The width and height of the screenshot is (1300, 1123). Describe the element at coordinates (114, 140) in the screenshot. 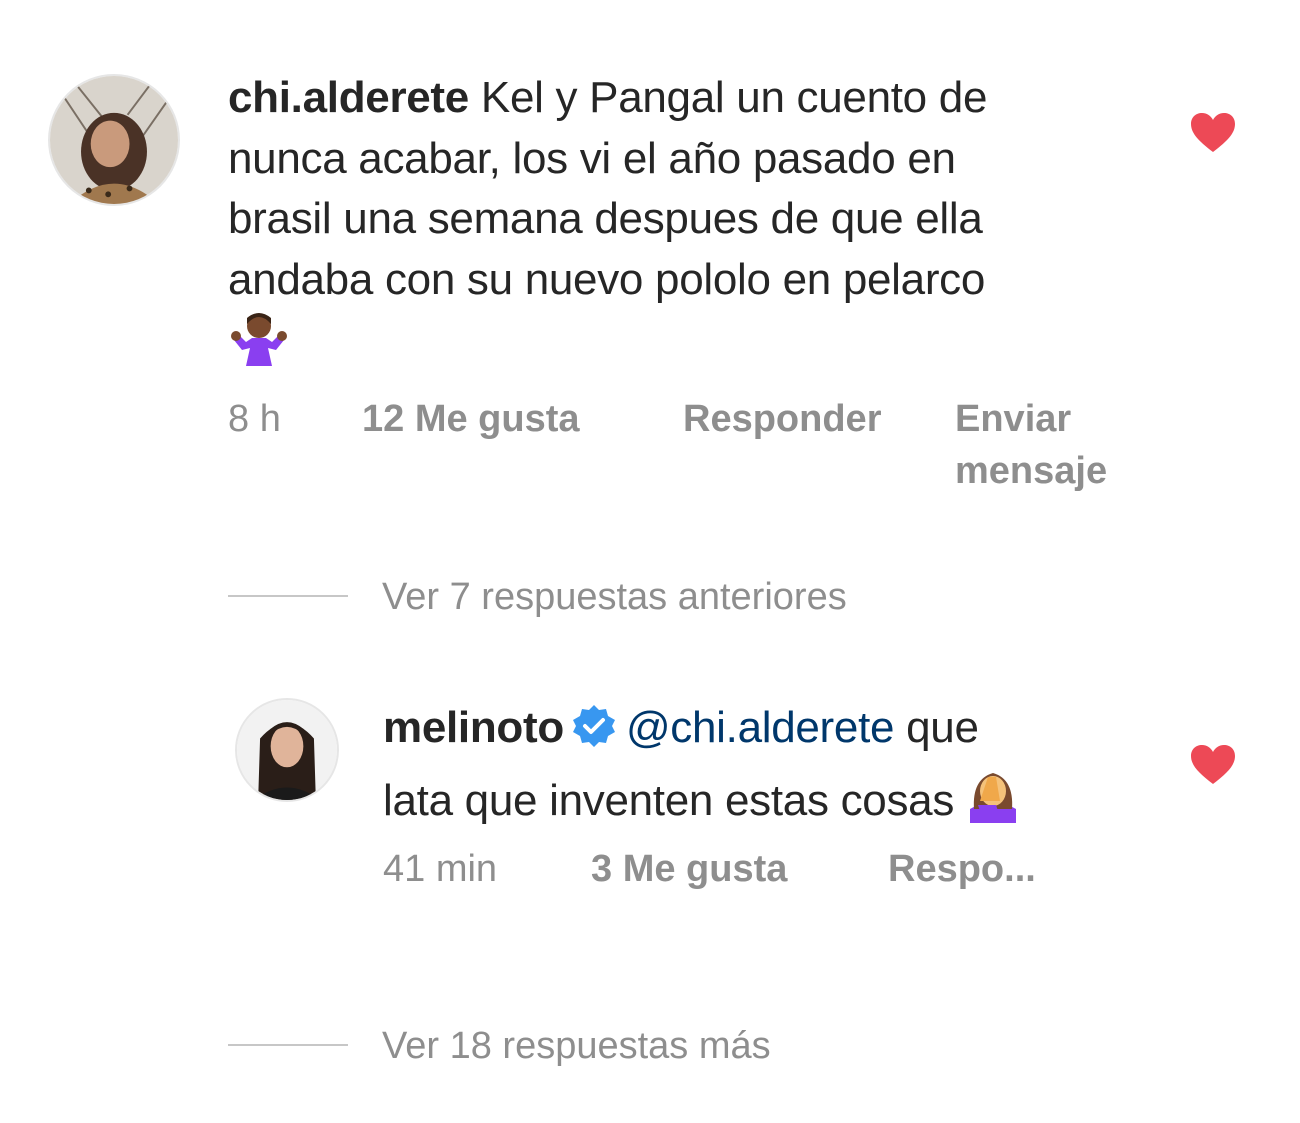

I see `avatar-chi-alderete` at that location.